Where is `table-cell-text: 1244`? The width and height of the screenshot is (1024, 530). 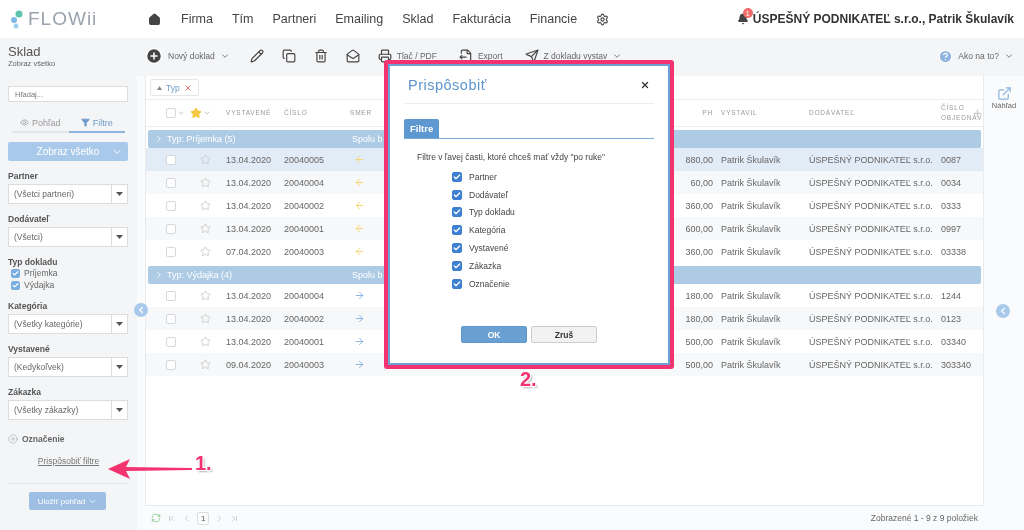 table-cell-text: 1244 is located at coordinates (952, 295).